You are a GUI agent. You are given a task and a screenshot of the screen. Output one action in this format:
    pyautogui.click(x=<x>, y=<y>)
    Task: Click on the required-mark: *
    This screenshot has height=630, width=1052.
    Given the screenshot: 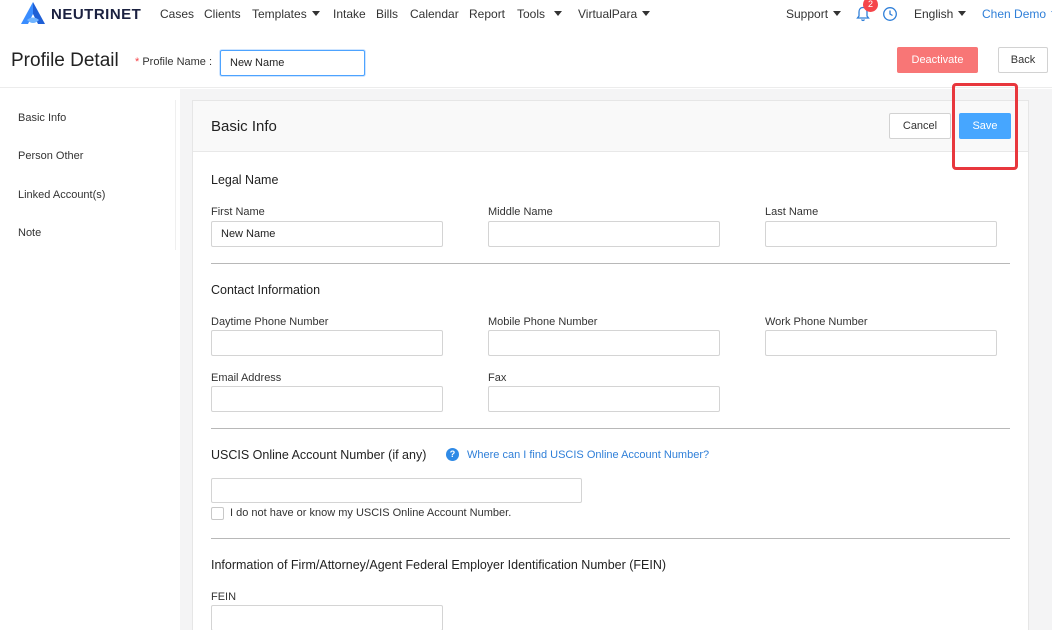 What is the action you would take?
    pyautogui.click(x=137, y=62)
    